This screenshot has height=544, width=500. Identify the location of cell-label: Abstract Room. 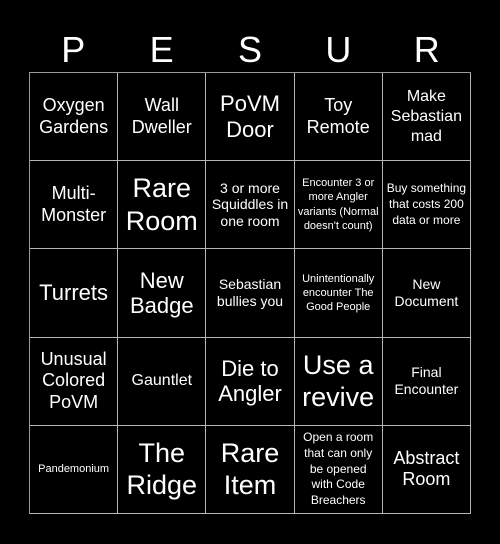
(426, 468).